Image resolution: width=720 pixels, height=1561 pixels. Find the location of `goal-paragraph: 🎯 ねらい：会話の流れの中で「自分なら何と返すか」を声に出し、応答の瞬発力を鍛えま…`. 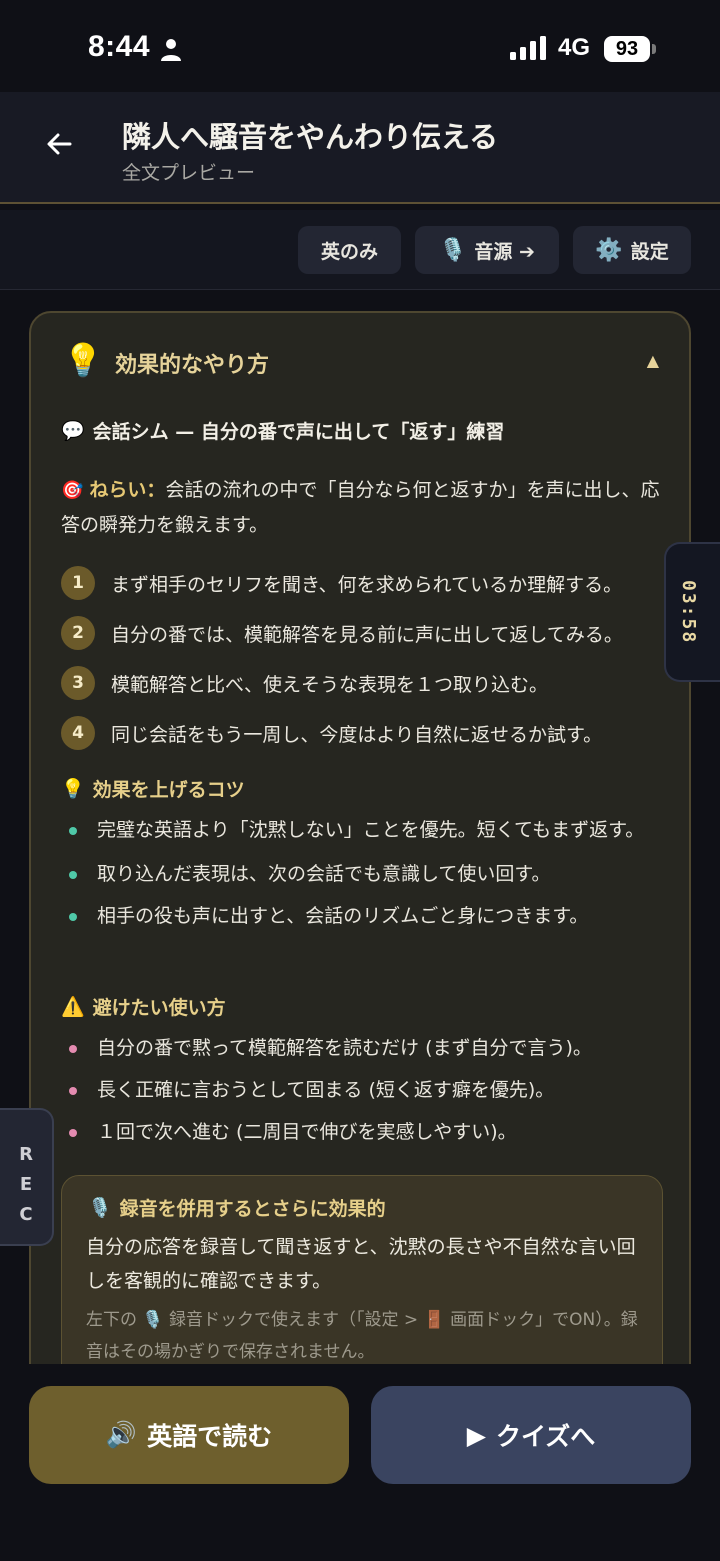

goal-paragraph: 🎯 ねらい：会話の流れの中で「自分なら何と返すか」を声に出し、応答の瞬発力を鍛えま… is located at coordinates (363, 507).